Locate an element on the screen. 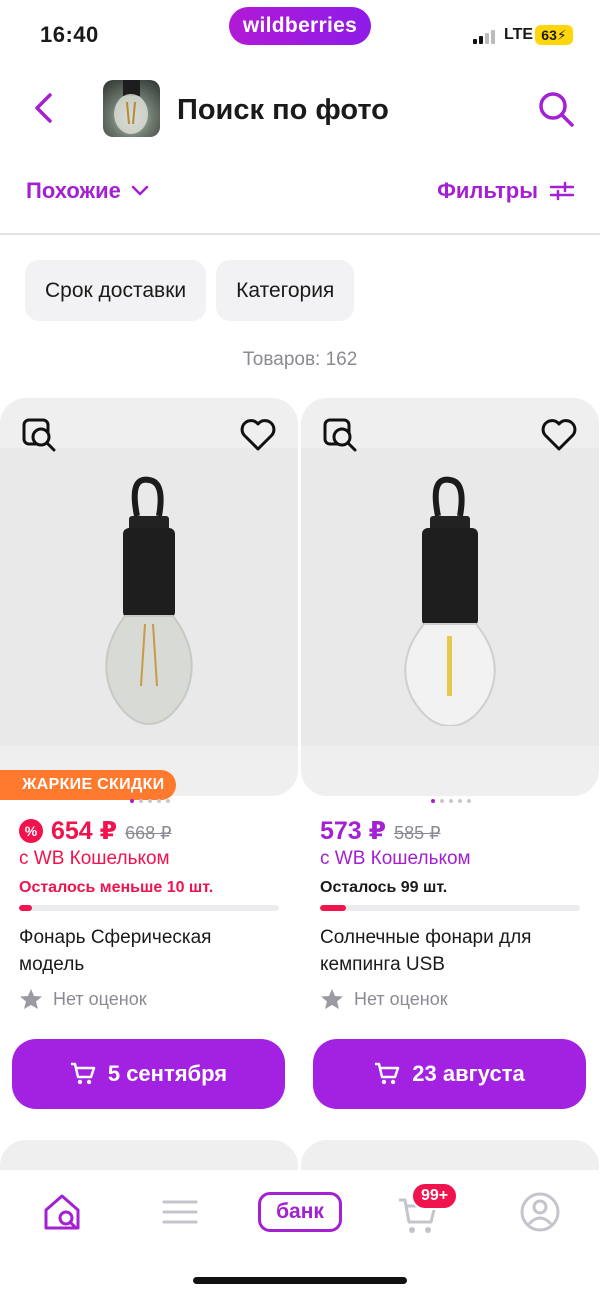 The image size is (600, 1298). sliders-icon is located at coordinates (562, 191).